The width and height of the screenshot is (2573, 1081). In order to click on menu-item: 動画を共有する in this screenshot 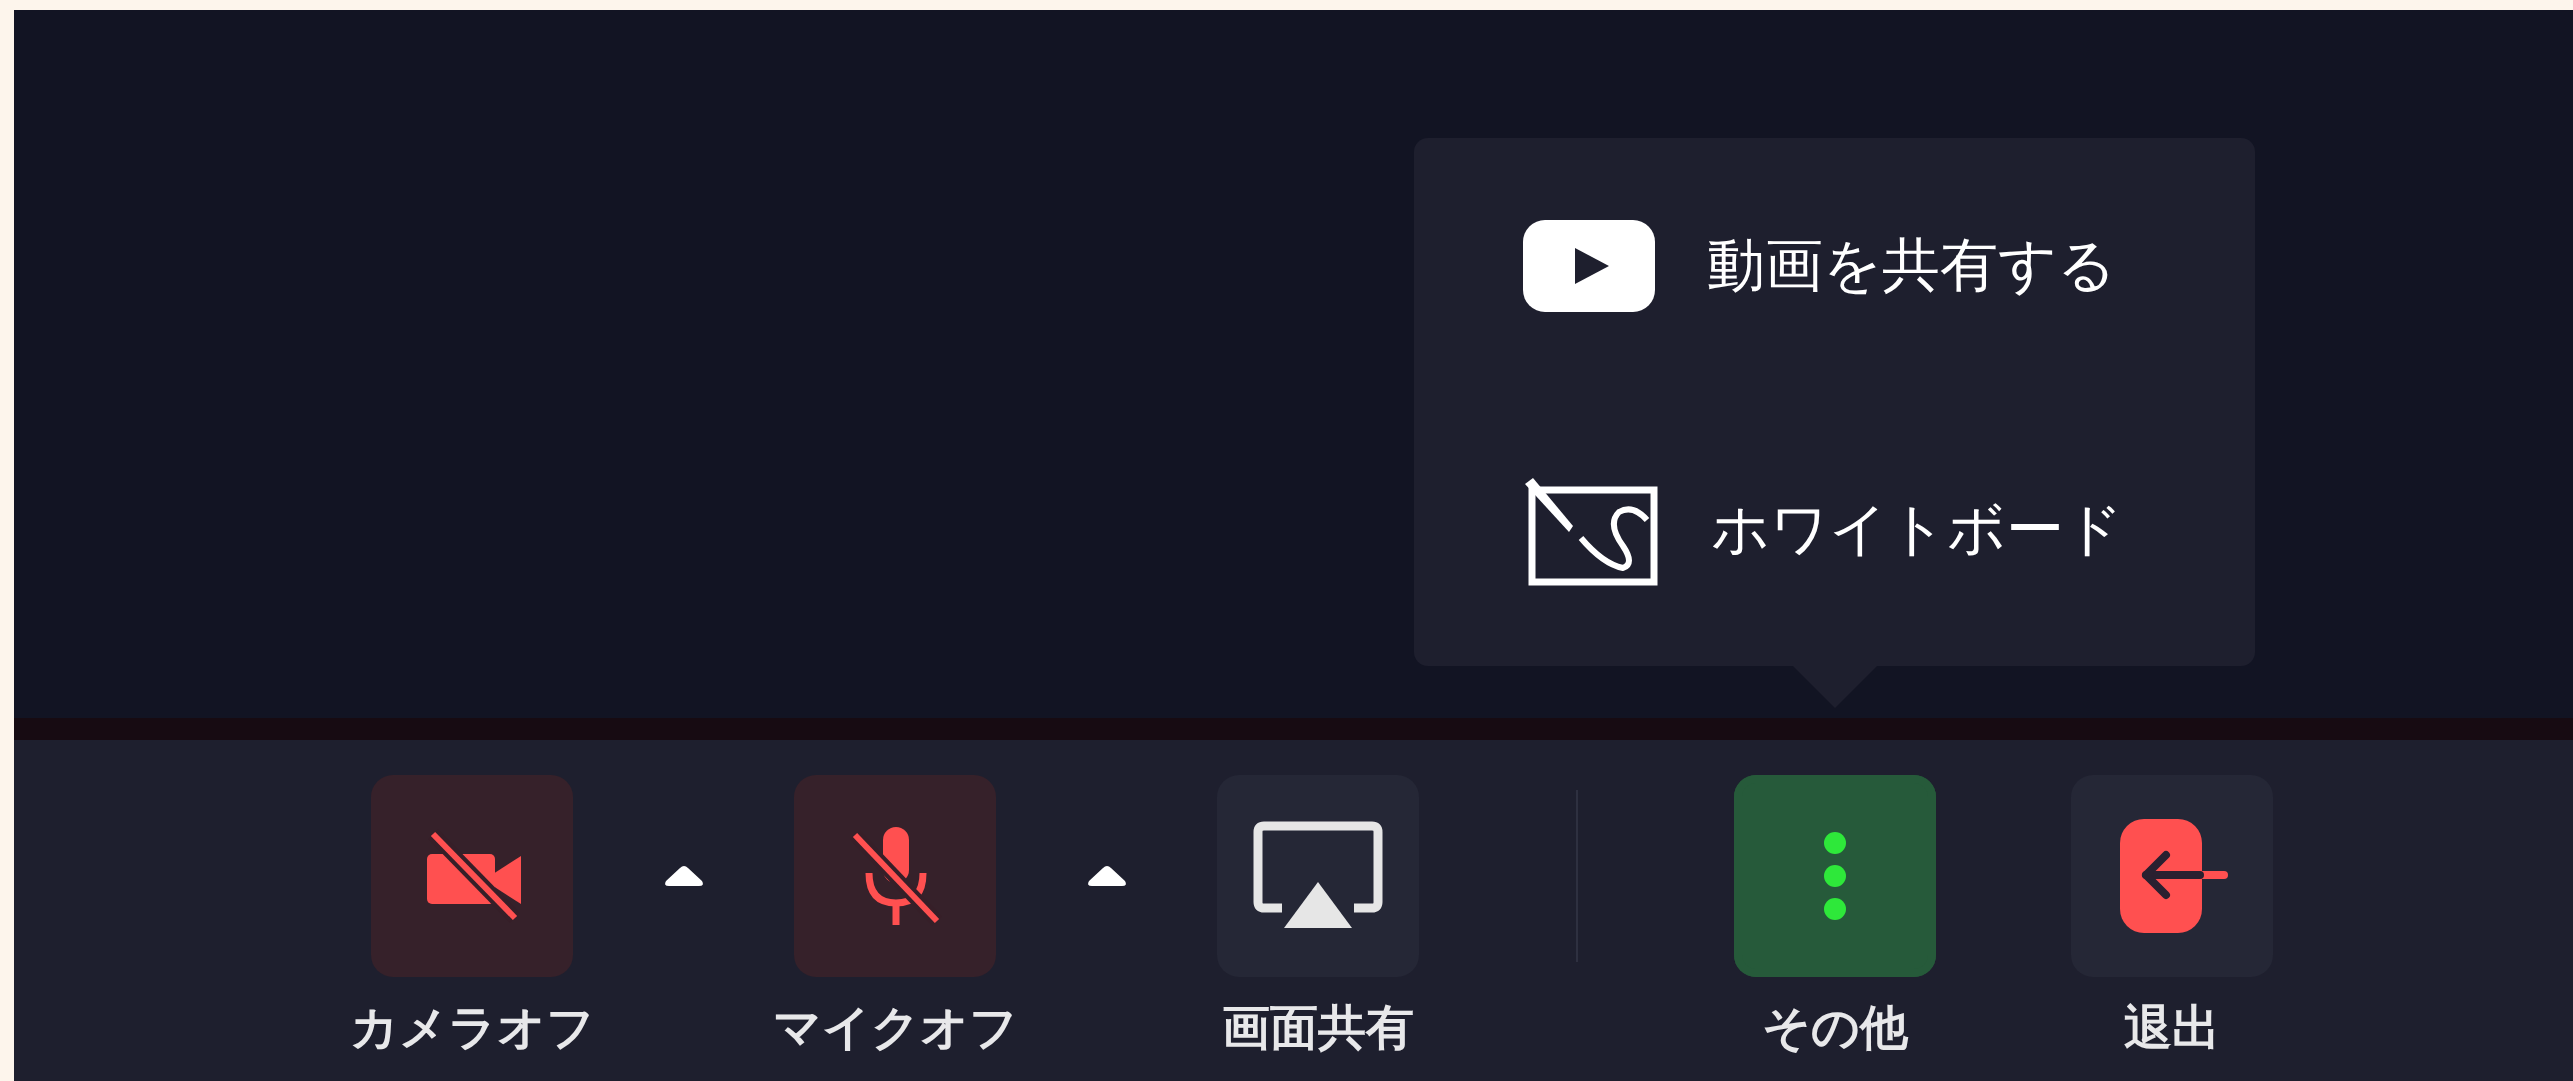, I will do `click(1889, 266)`.